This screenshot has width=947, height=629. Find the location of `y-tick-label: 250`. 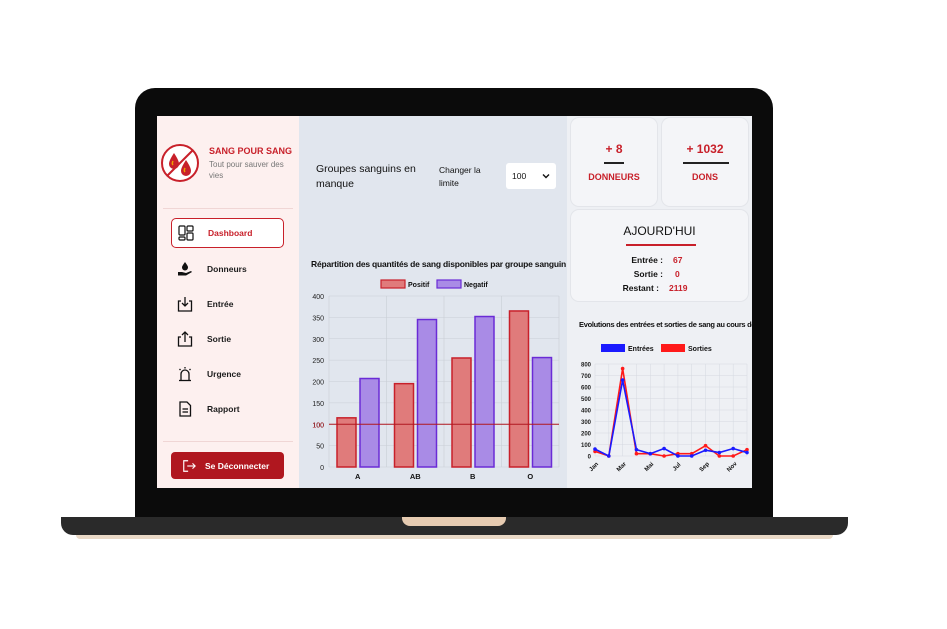

y-tick-label: 250 is located at coordinates (318, 361).